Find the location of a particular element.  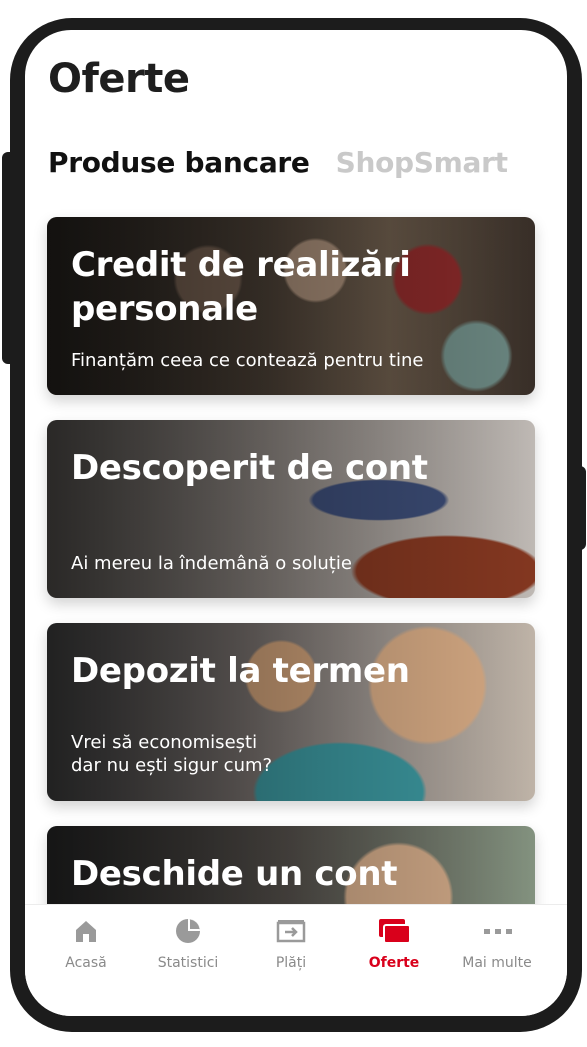

tab-shopsmart: ShopSmart is located at coordinates (422, 162).